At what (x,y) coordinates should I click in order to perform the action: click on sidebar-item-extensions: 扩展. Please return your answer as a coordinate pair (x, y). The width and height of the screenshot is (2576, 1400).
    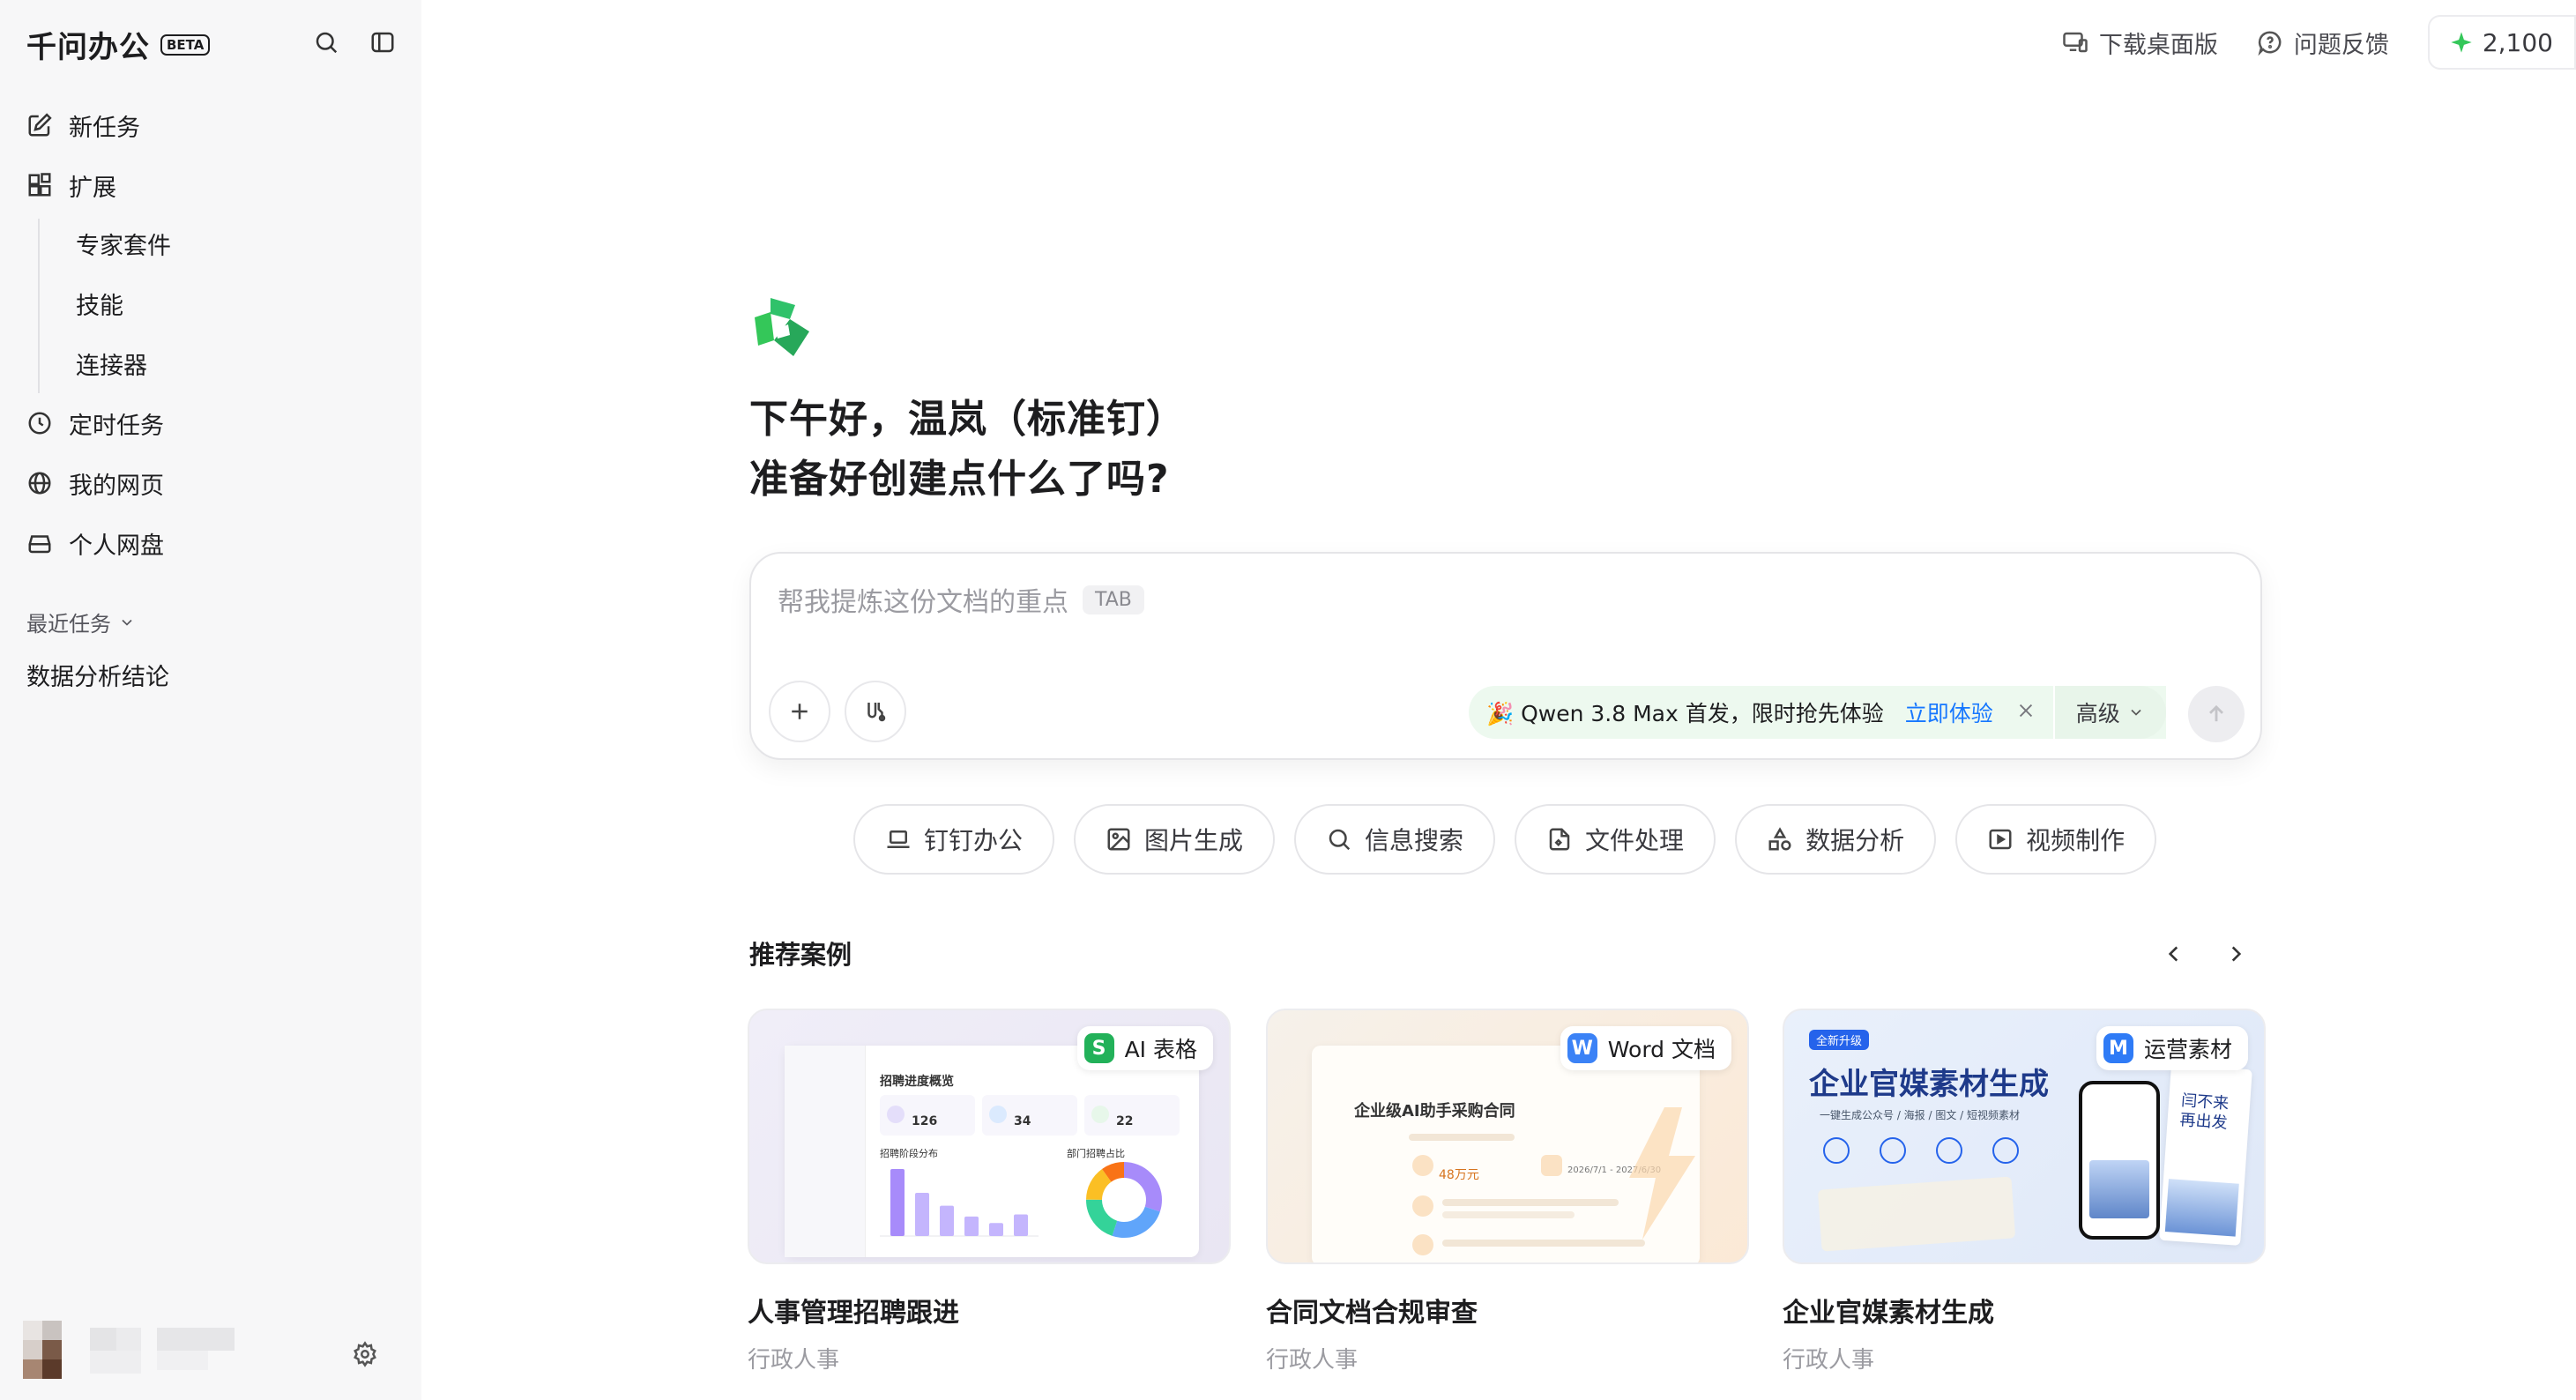
    Looking at the image, I should click on (210, 185).